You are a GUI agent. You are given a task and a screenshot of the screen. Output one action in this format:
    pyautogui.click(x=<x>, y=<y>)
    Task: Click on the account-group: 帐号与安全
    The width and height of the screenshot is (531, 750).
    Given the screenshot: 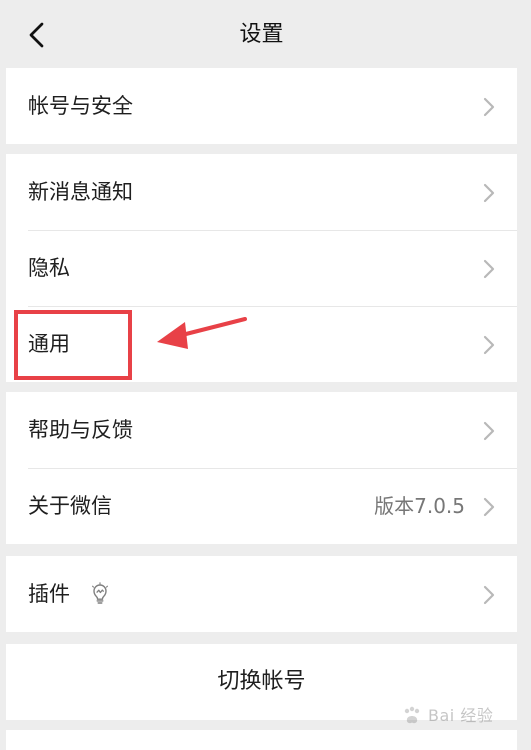 What is the action you would take?
    pyautogui.click(x=261, y=106)
    